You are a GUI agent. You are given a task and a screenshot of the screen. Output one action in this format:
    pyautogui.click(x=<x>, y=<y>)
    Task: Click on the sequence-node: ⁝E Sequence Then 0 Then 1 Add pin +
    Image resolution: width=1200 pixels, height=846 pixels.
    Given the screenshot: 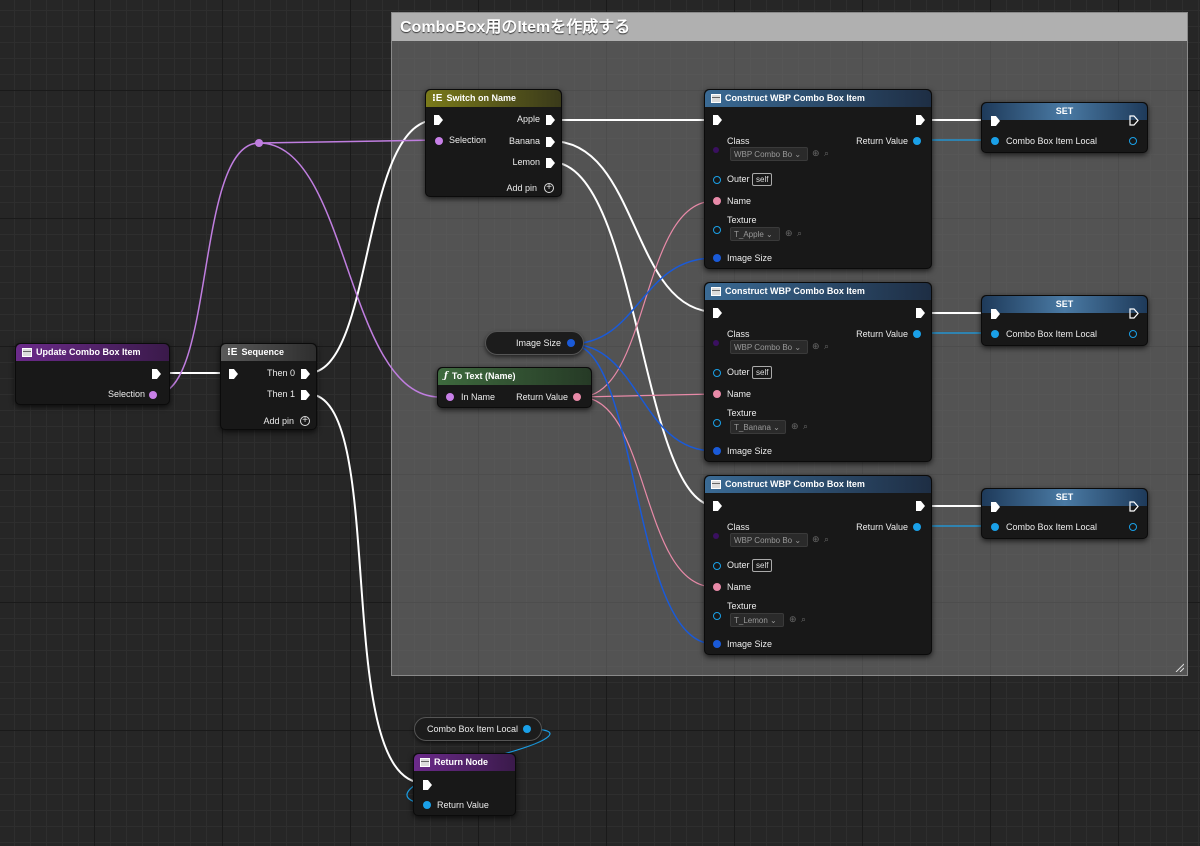 What is the action you would take?
    pyautogui.click(x=268, y=386)
    